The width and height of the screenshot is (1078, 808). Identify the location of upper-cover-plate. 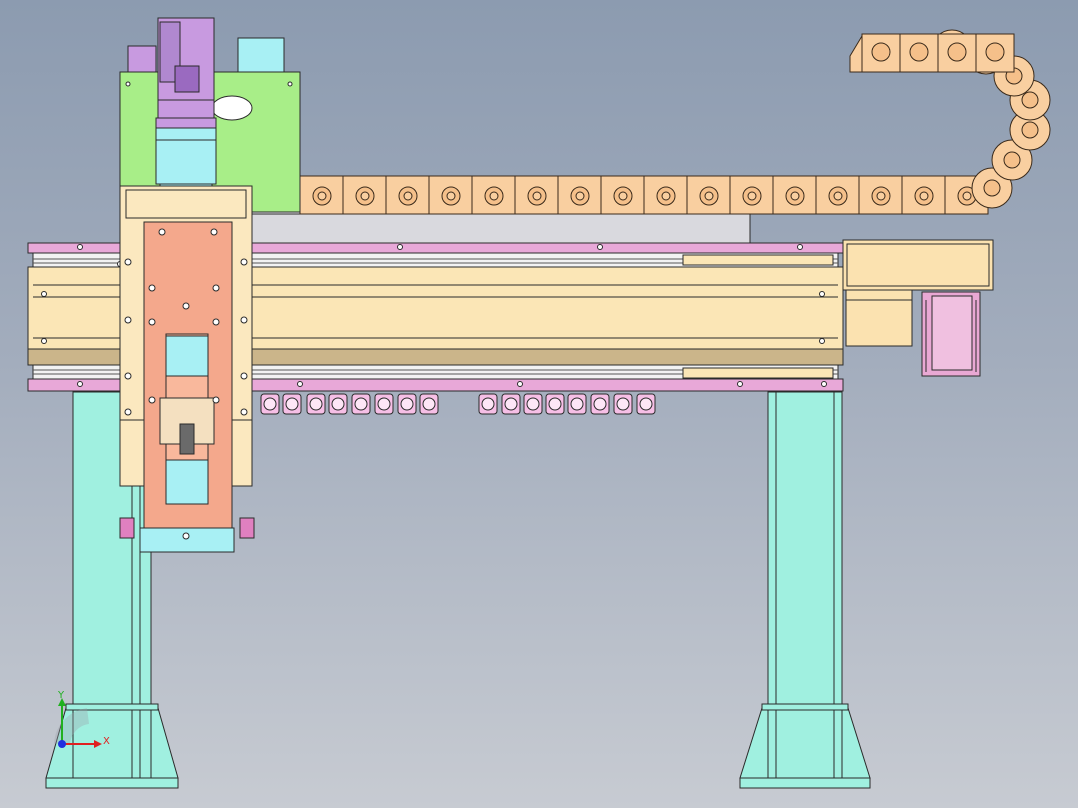
(500, 228).